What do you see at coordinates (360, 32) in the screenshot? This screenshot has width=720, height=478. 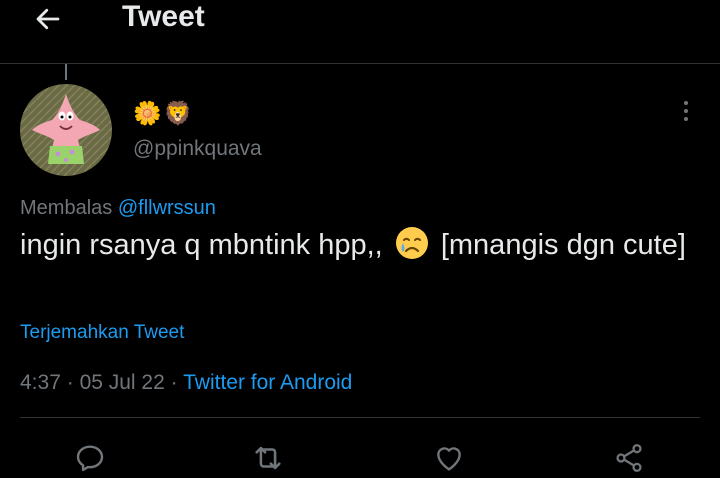 I see `top-bar: Tweet` at bounding box center [360, 32].